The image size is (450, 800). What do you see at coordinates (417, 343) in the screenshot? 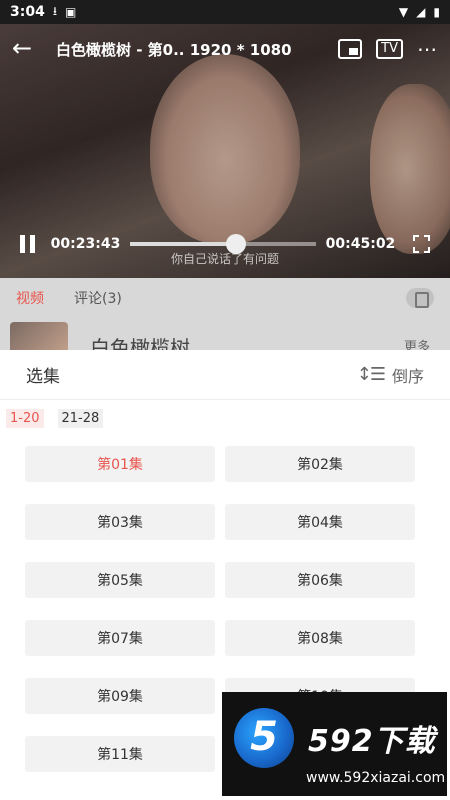
I see `more-link: 更多` at bounding box center [417, 343].